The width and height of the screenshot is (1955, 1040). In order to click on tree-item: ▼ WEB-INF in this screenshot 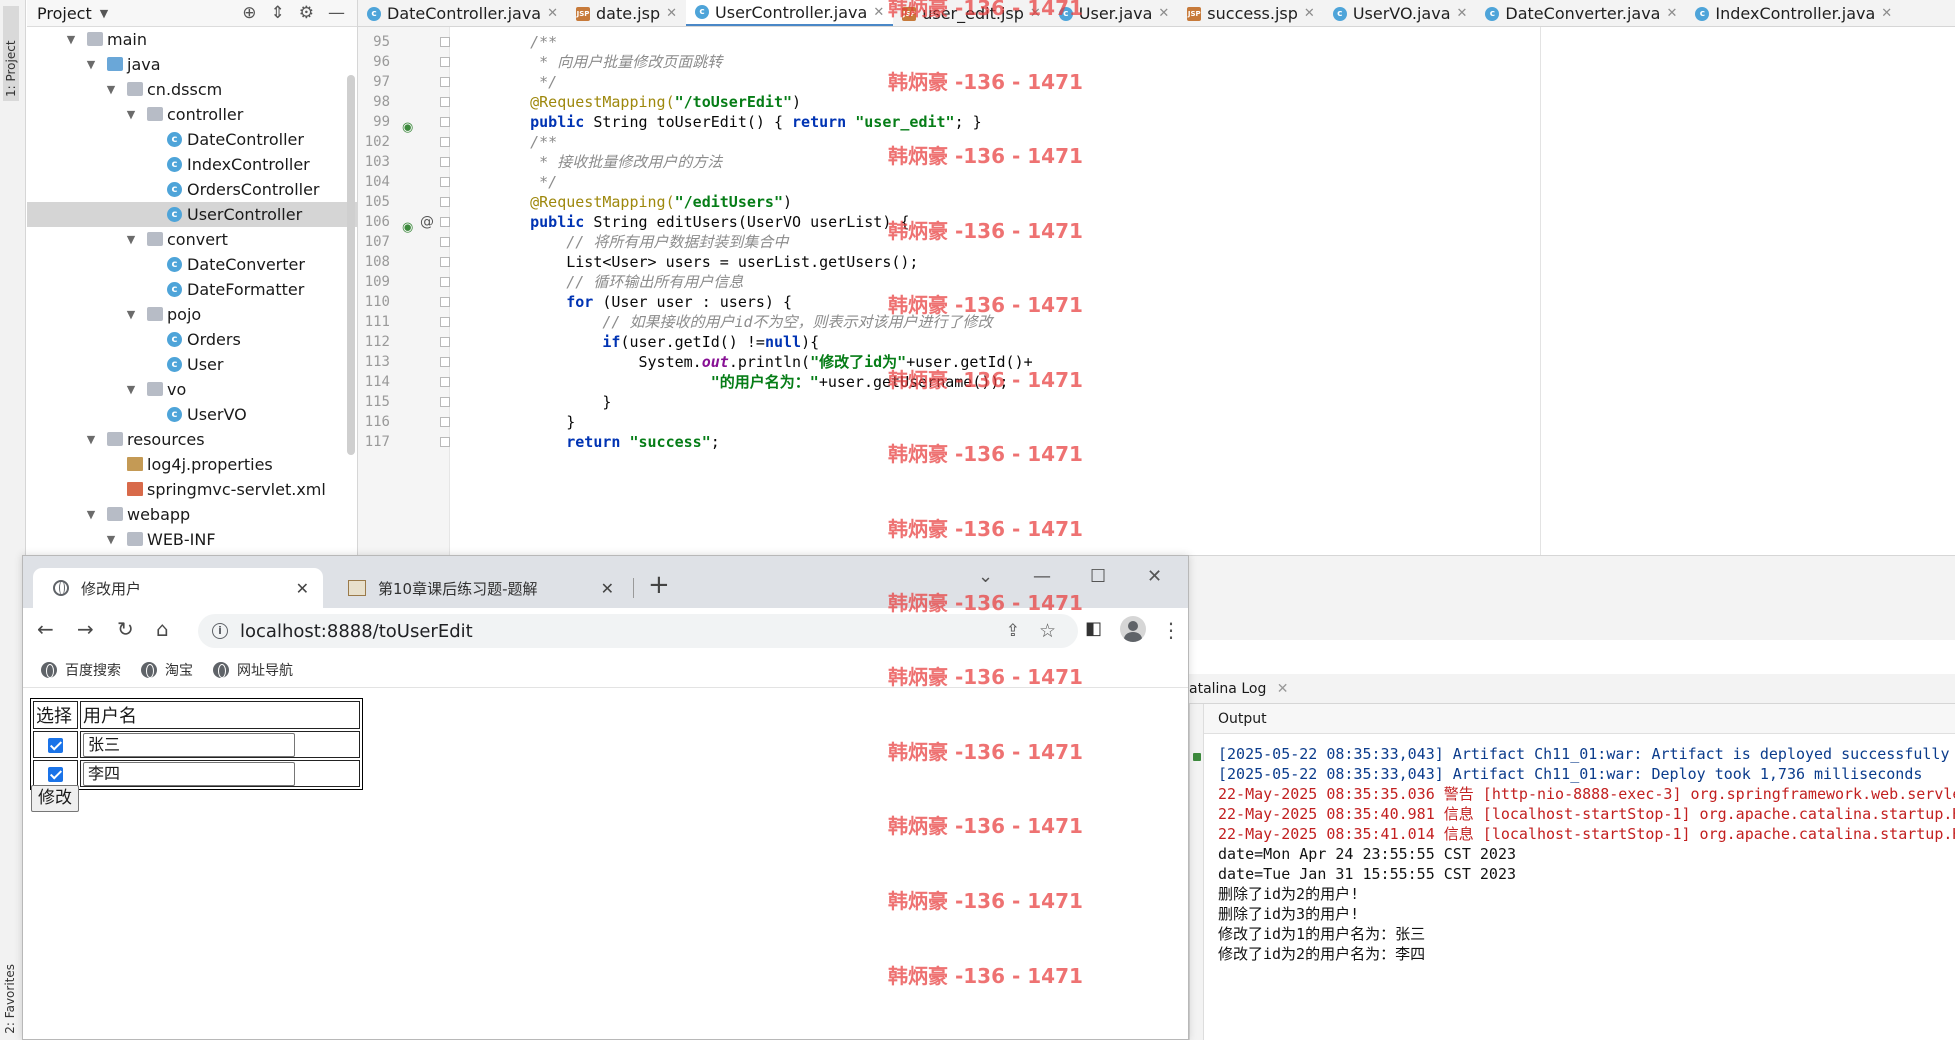, I will do `click(192, 539)`.